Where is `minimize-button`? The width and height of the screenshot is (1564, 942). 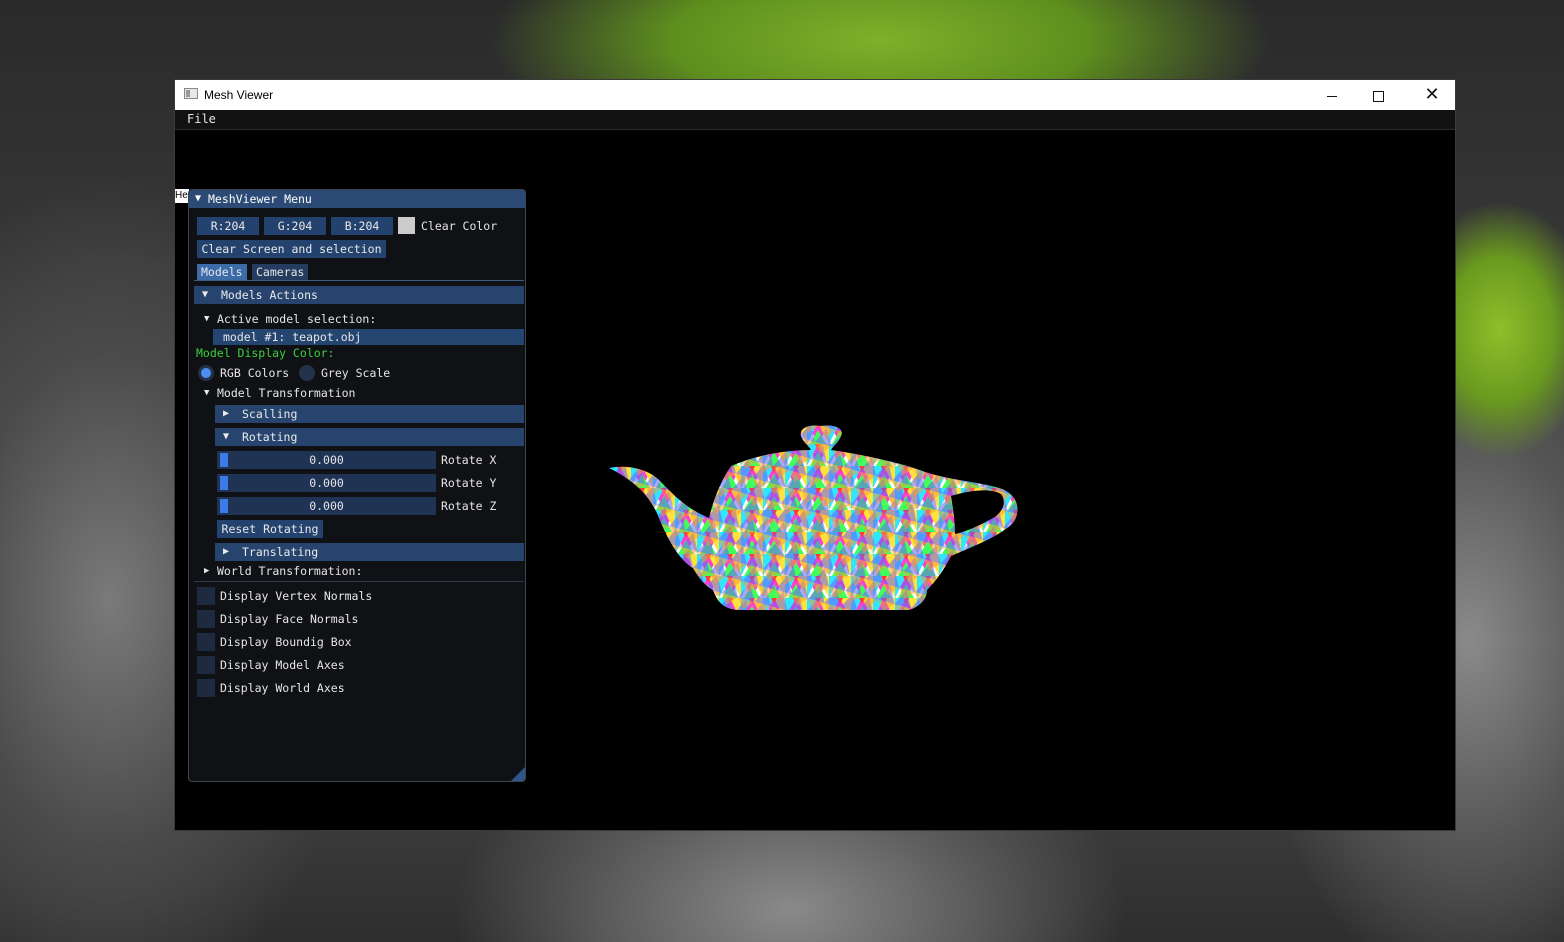 minimize-button is located at coordinates (1332, 95).